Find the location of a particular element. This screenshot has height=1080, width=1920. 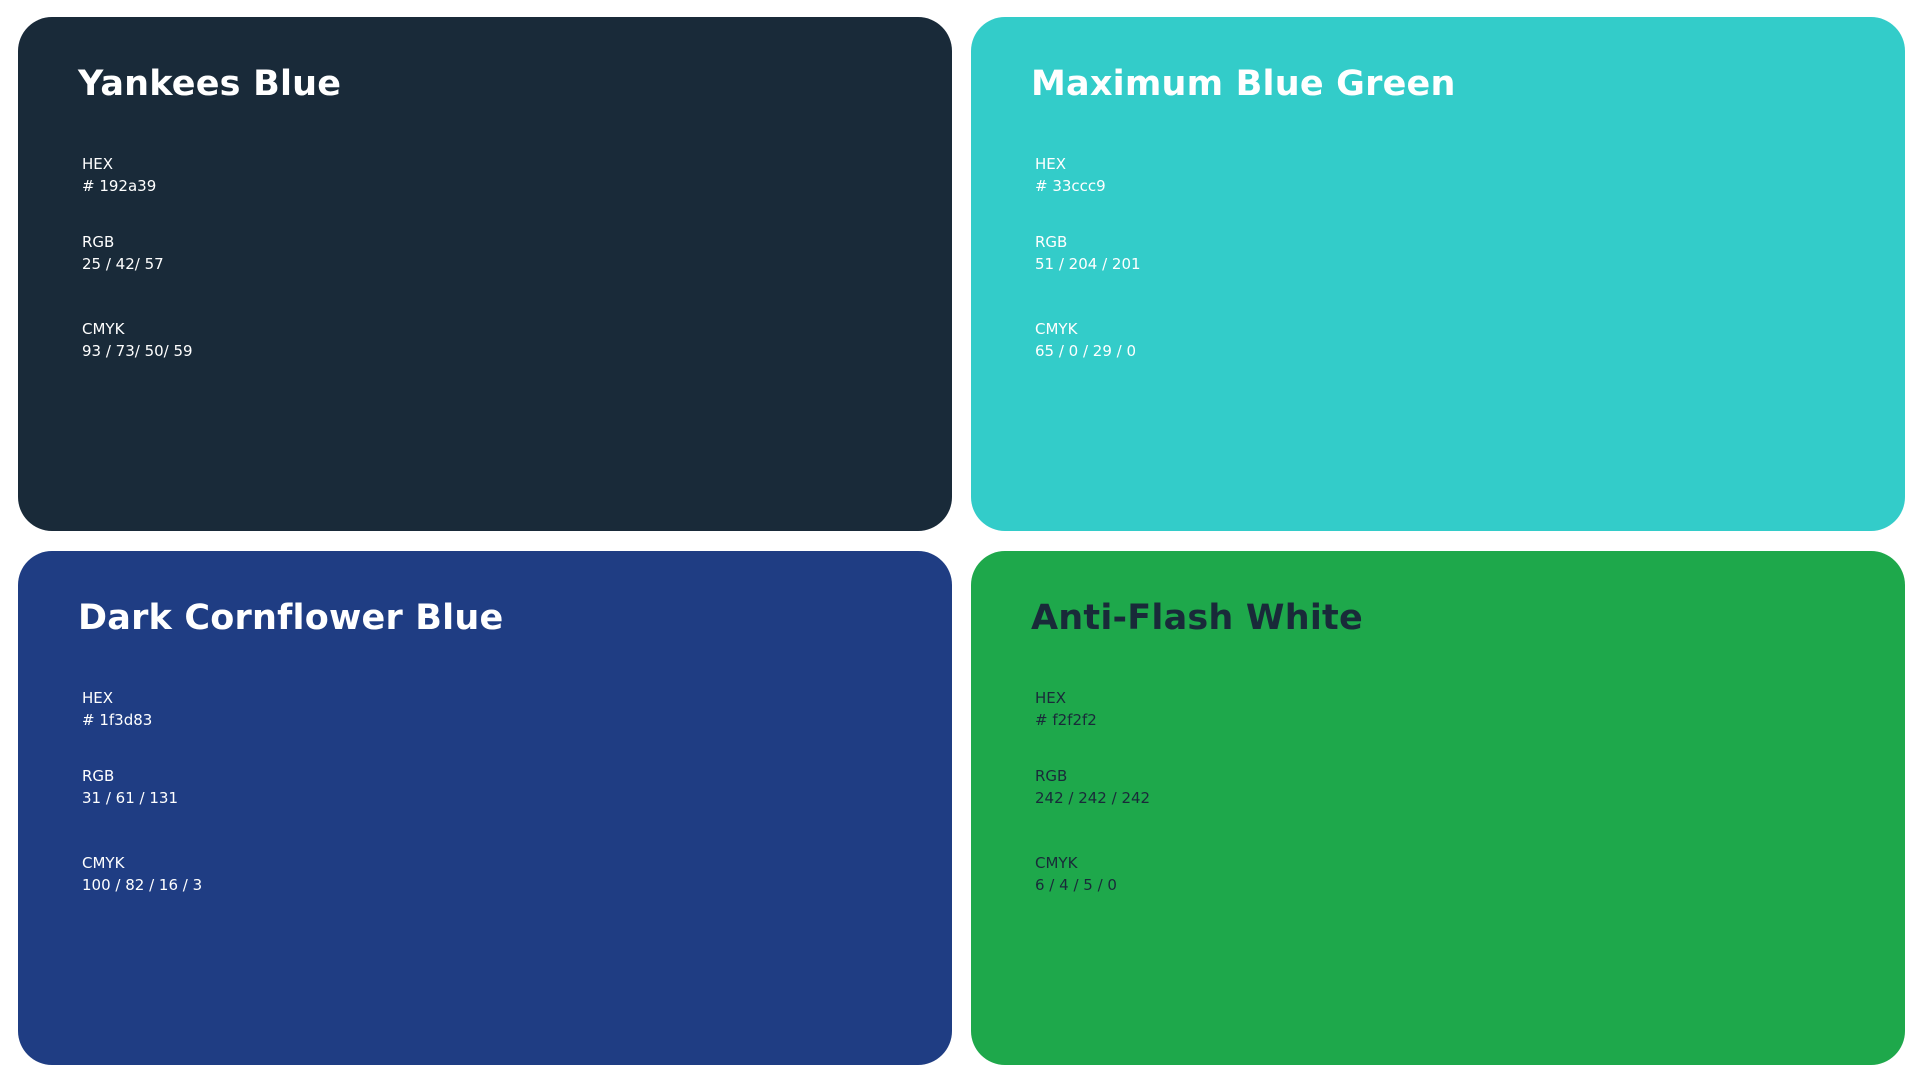

cmyk-value: 93 / 73/ 50/ 59 is located at coordinates (137, 351).